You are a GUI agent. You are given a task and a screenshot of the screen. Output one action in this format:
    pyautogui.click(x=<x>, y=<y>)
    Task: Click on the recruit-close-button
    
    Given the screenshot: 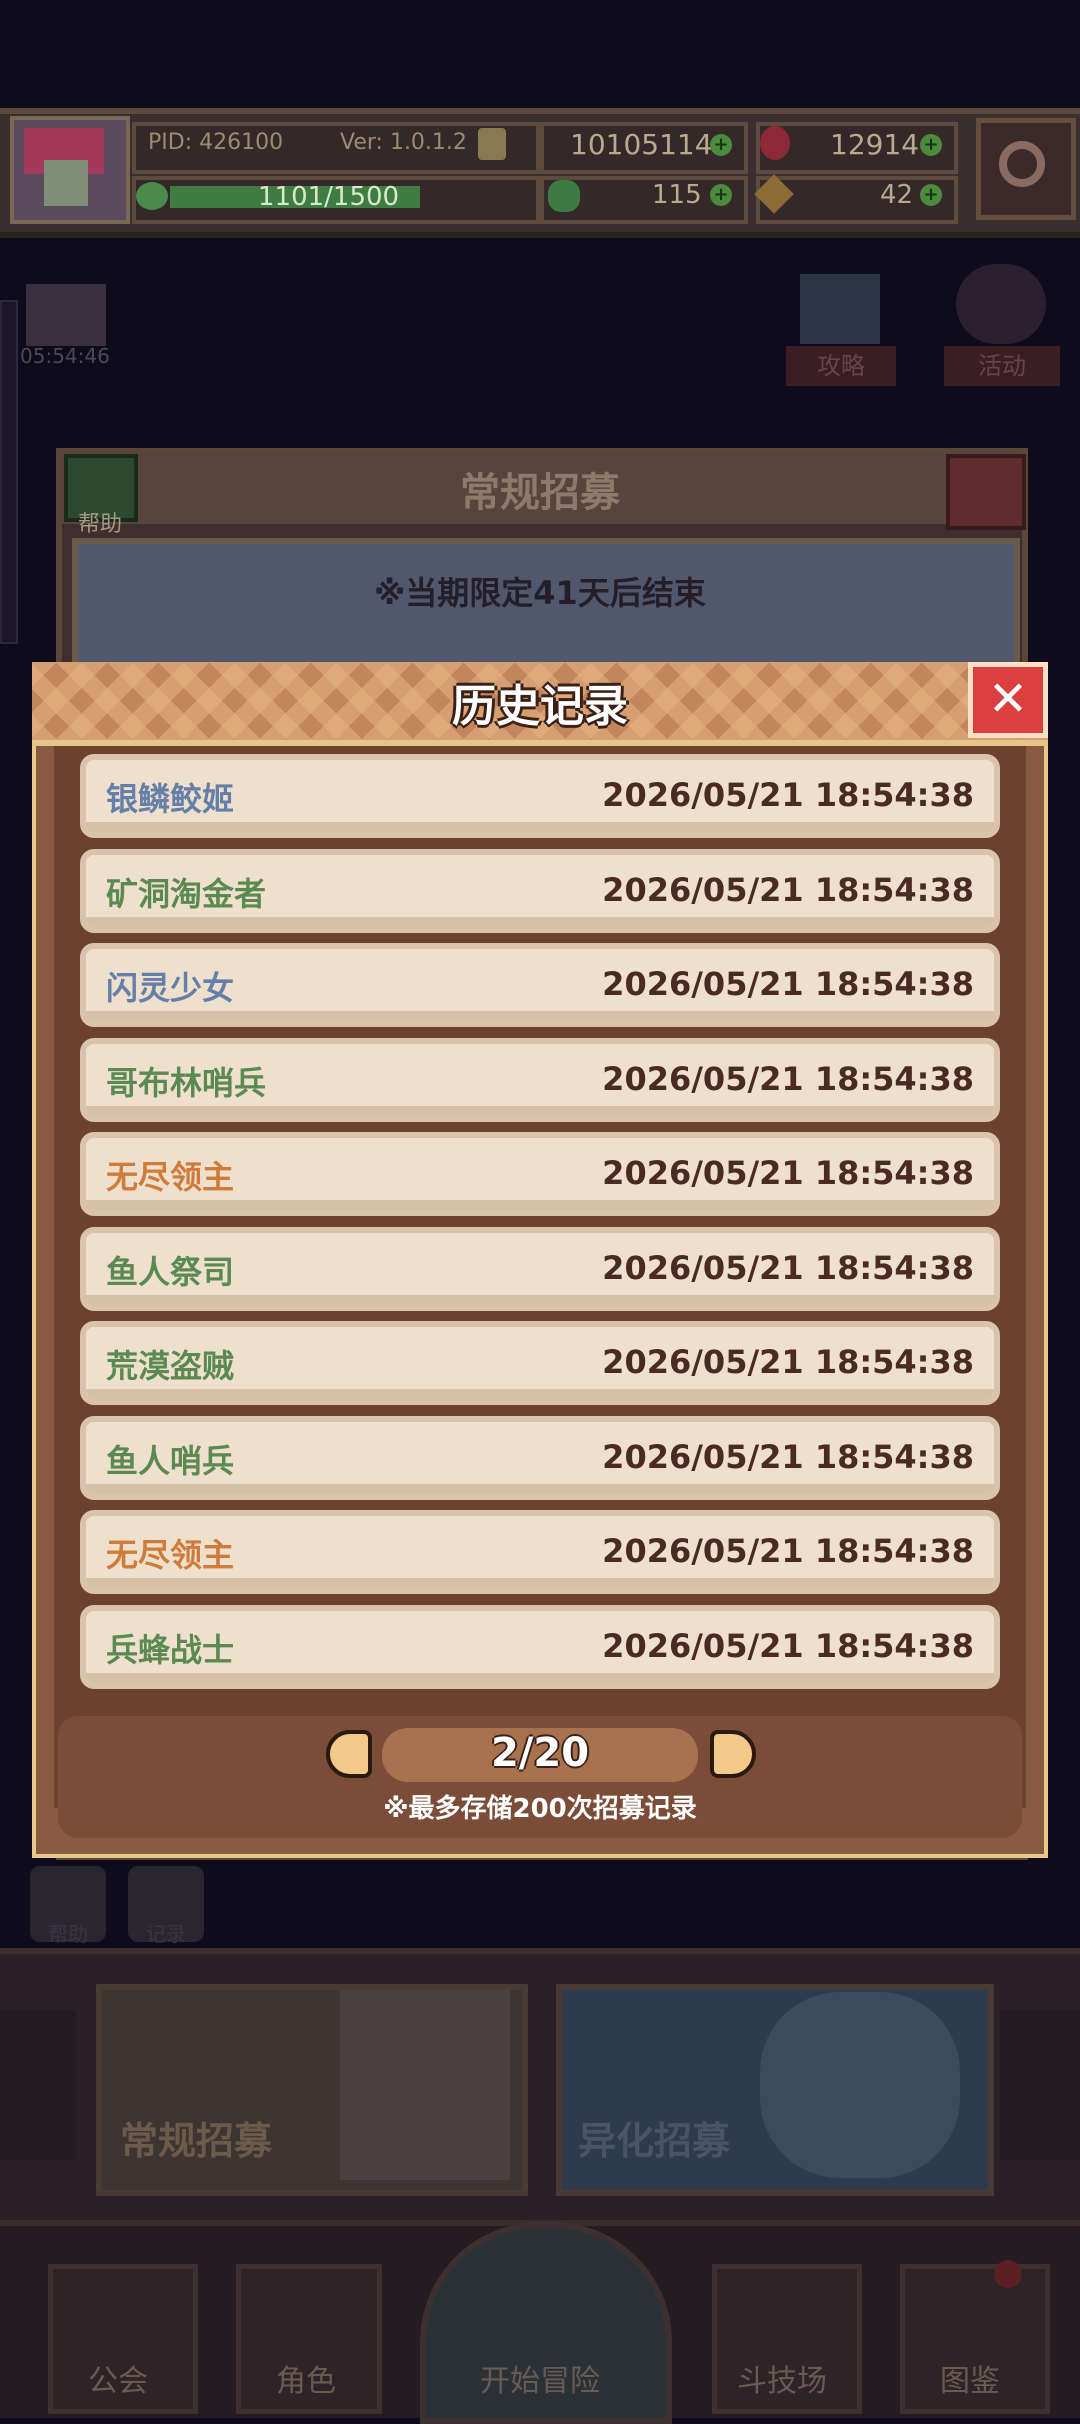 What is the action you would take?
    pyautogui.click(x=986, y=492)
    